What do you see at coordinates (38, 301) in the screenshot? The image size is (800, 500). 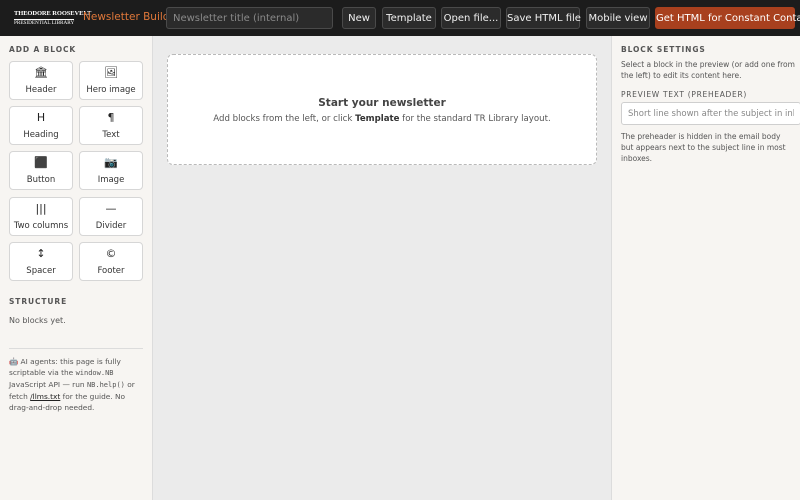 I see `structure-heading: STRUCTURE` at bounding box center [38, 301].